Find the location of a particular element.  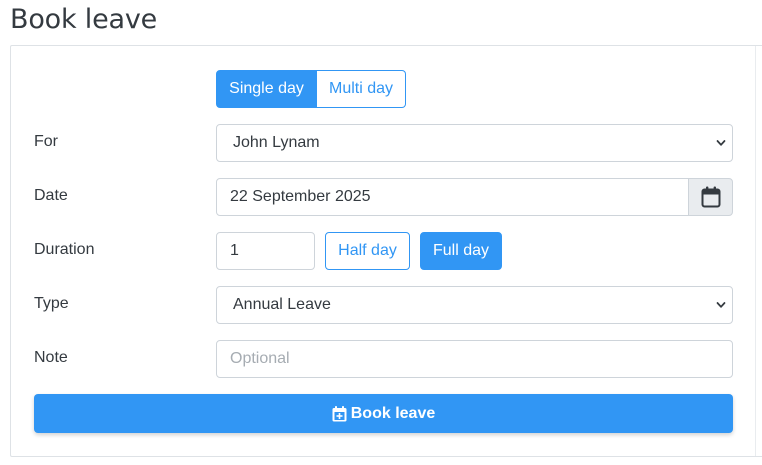

duration-input: 1 is located at coordinates (265, 251).